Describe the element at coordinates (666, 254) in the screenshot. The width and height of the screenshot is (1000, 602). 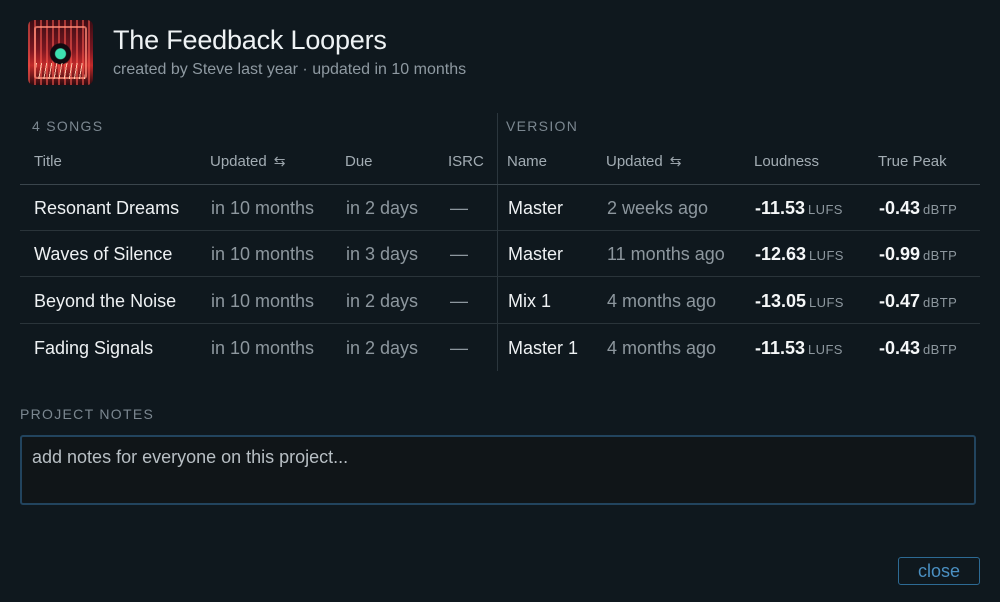
I see `version-updated: 11 months ago` at that location.